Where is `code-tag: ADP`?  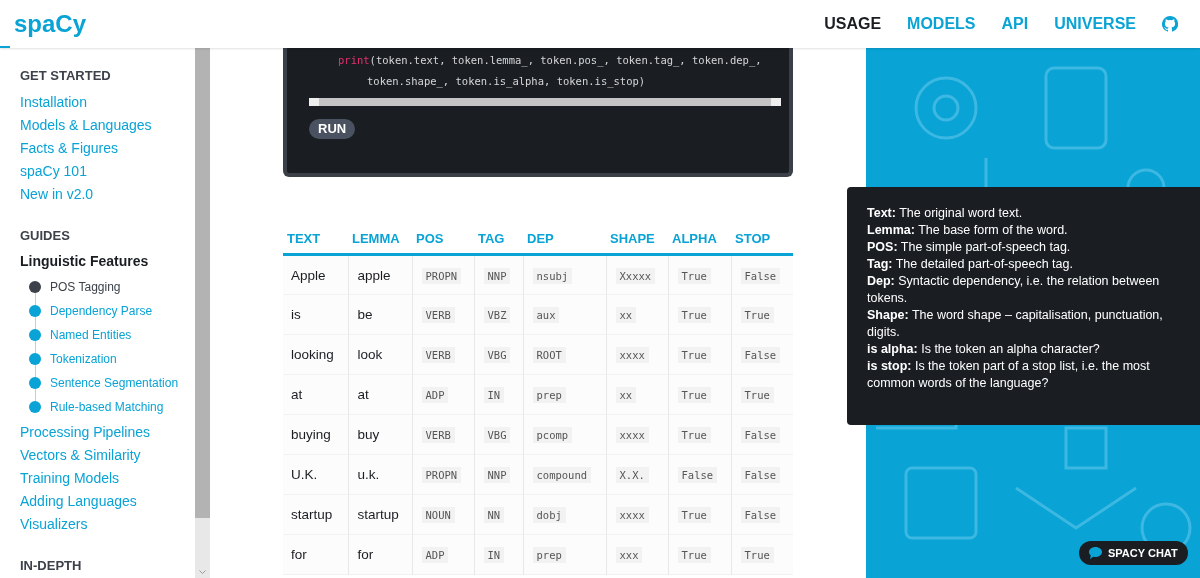 code-tag: ADP is located at coordinates (435, 555).